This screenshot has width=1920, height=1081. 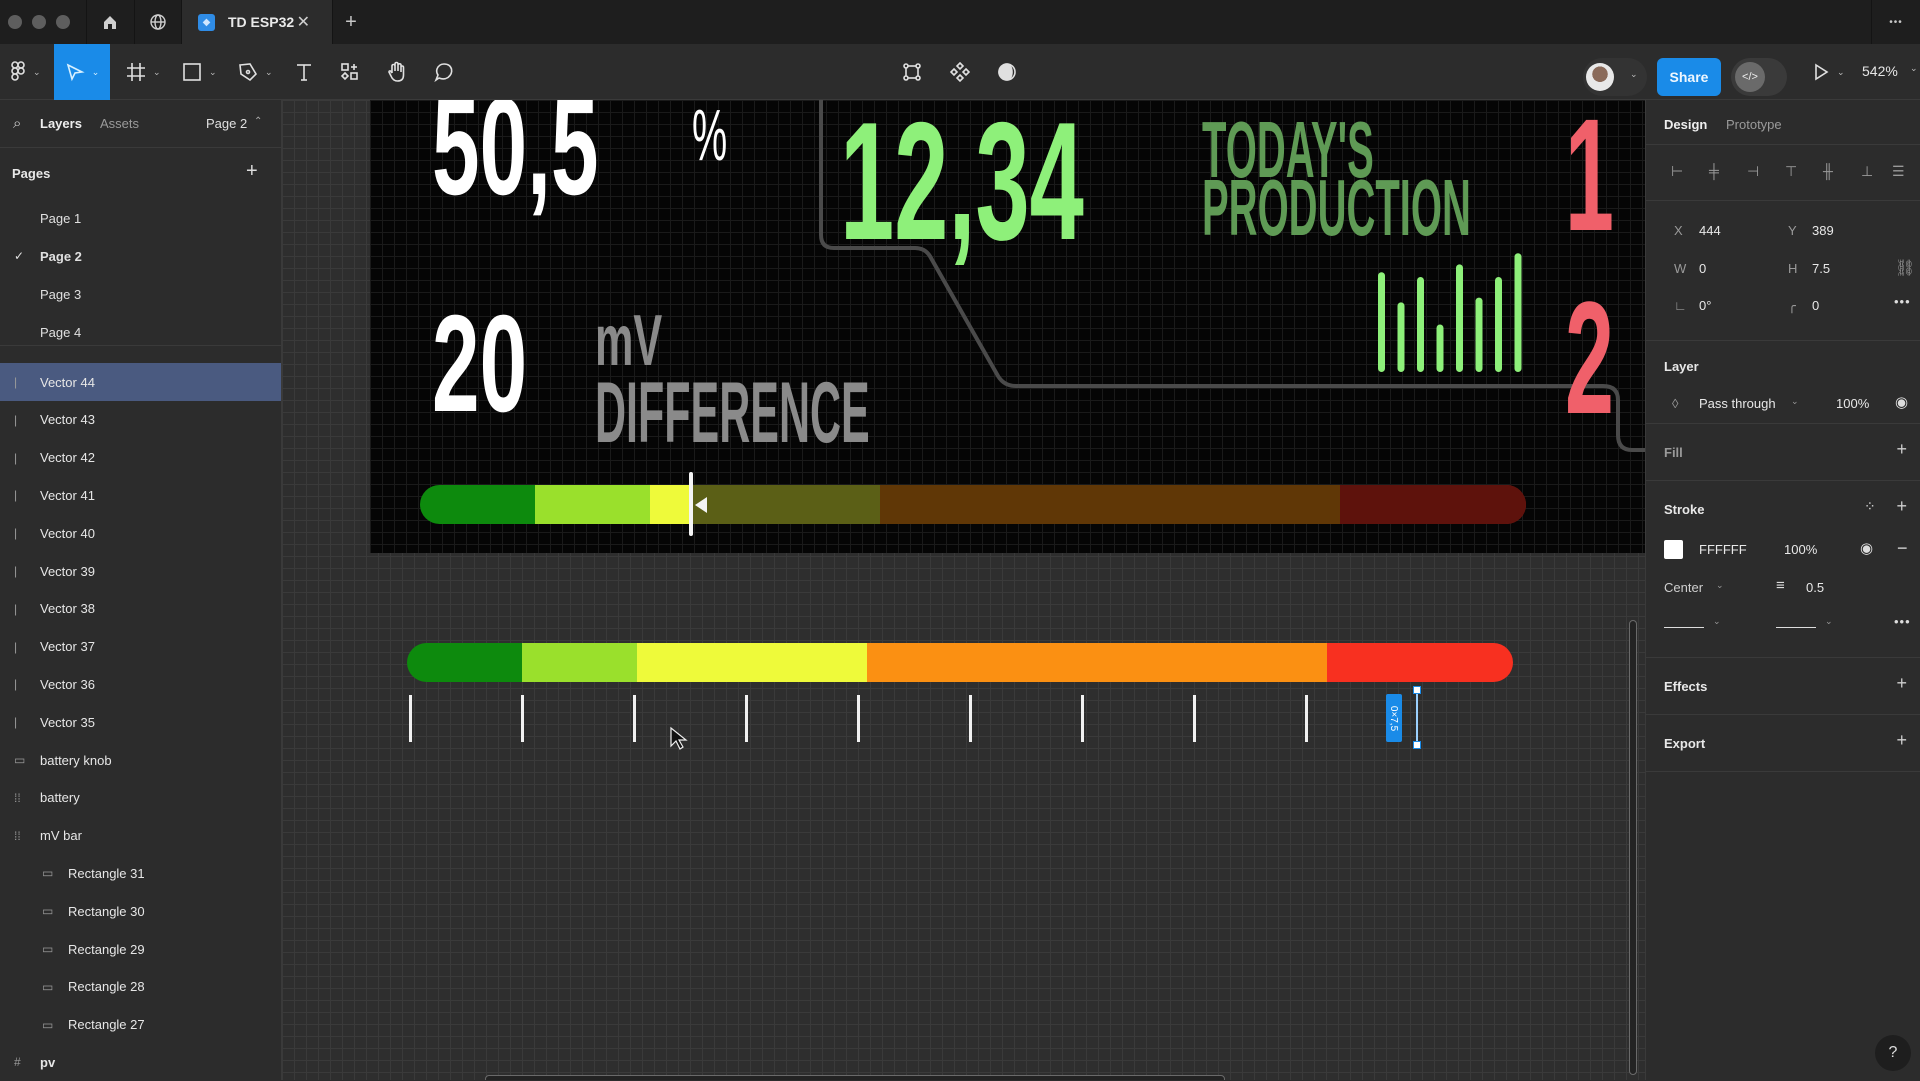 What do you see at coordinates (1902, 548) in the screenshot?
I see `remove-stroke-button: −` at bounding box center [1902, 548].